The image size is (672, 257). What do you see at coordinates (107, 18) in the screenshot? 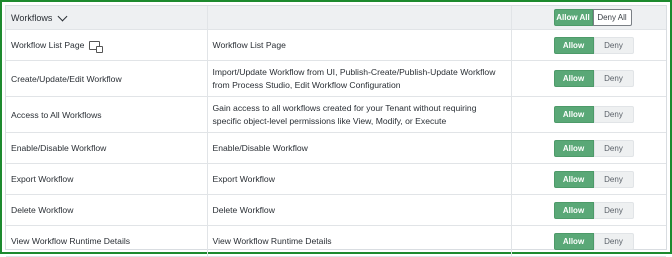
I see `section-header: Workflows` at bounding box center [107, 18].